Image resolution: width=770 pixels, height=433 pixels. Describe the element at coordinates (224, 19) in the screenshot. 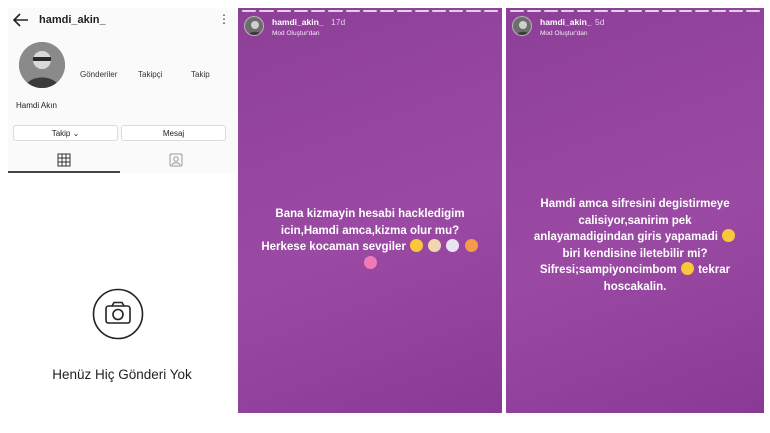

I see `more-options-icon: ⋮` at that location.